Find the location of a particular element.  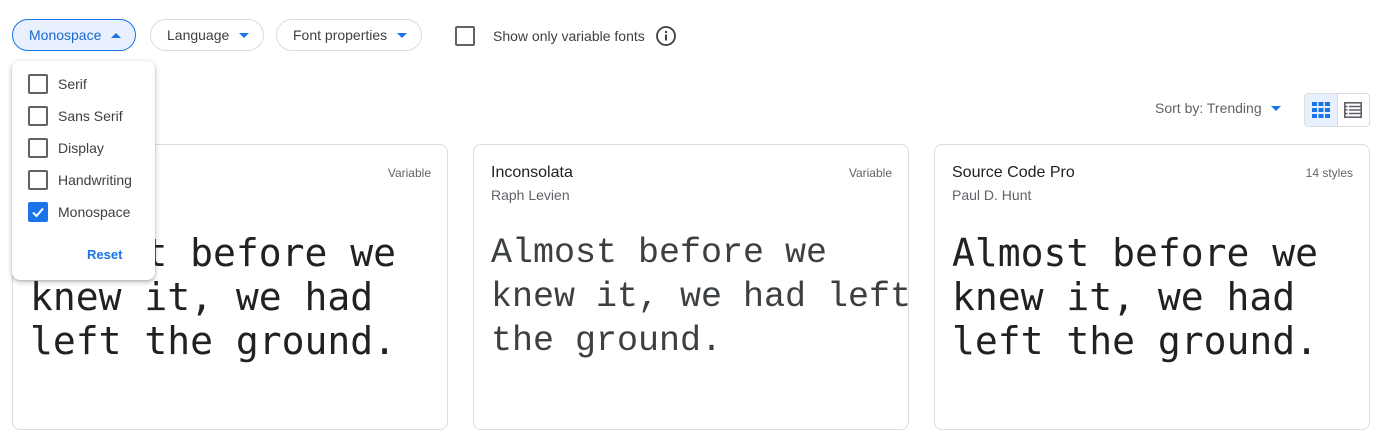

reset-button: Reset is located at coordinates (104, 254).